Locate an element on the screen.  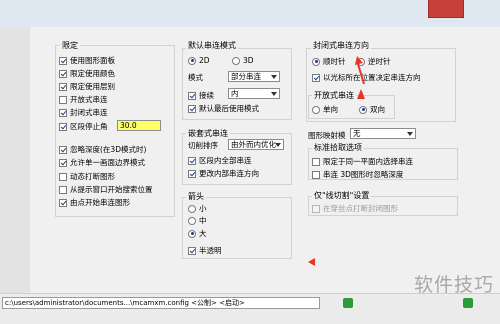
checkbox-label: 封闭式串连 is located at coordinates (89, 112).